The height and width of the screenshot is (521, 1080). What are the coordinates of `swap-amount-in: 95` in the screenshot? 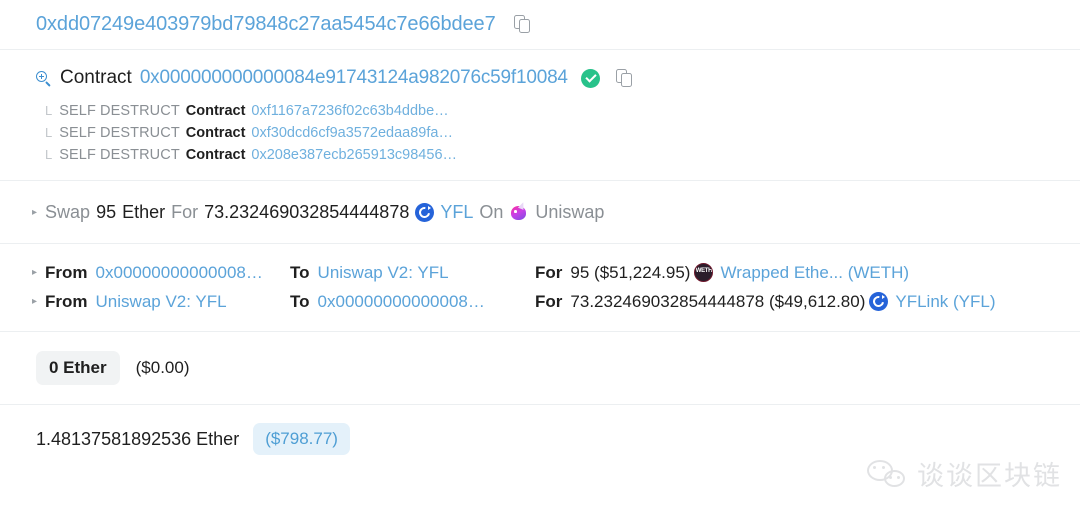 It's located at (106, 211).